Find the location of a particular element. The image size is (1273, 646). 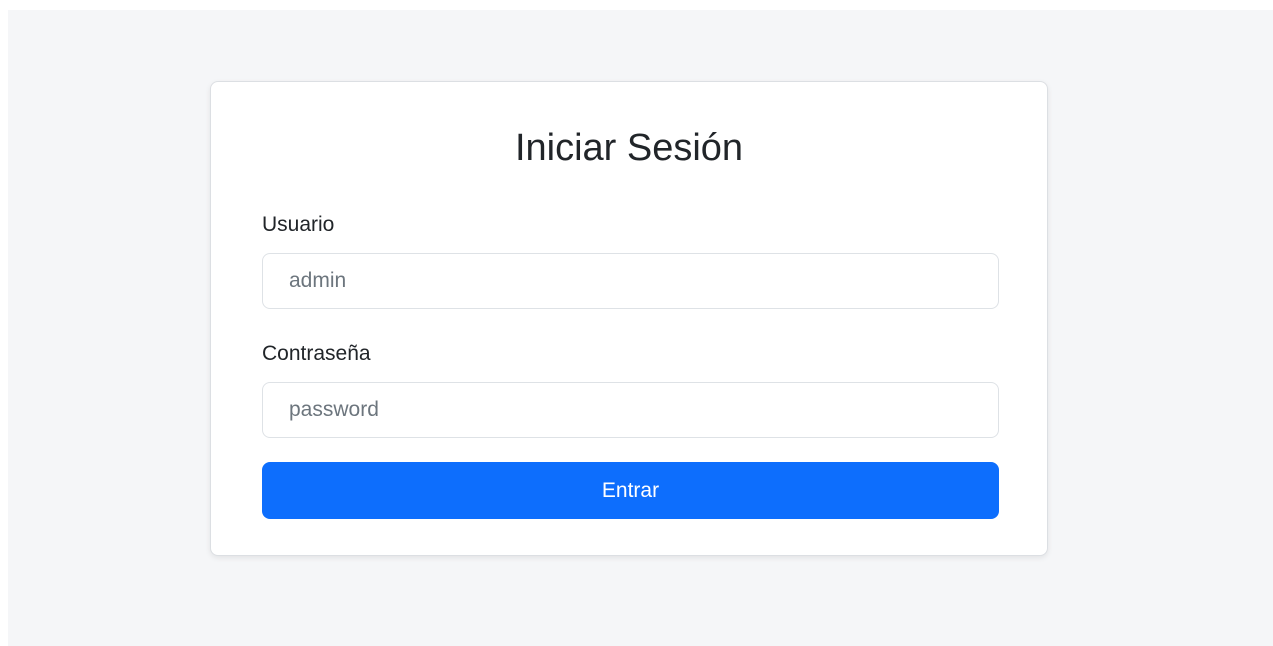

password-label: Contraseña is located at coordinates (316, 353).